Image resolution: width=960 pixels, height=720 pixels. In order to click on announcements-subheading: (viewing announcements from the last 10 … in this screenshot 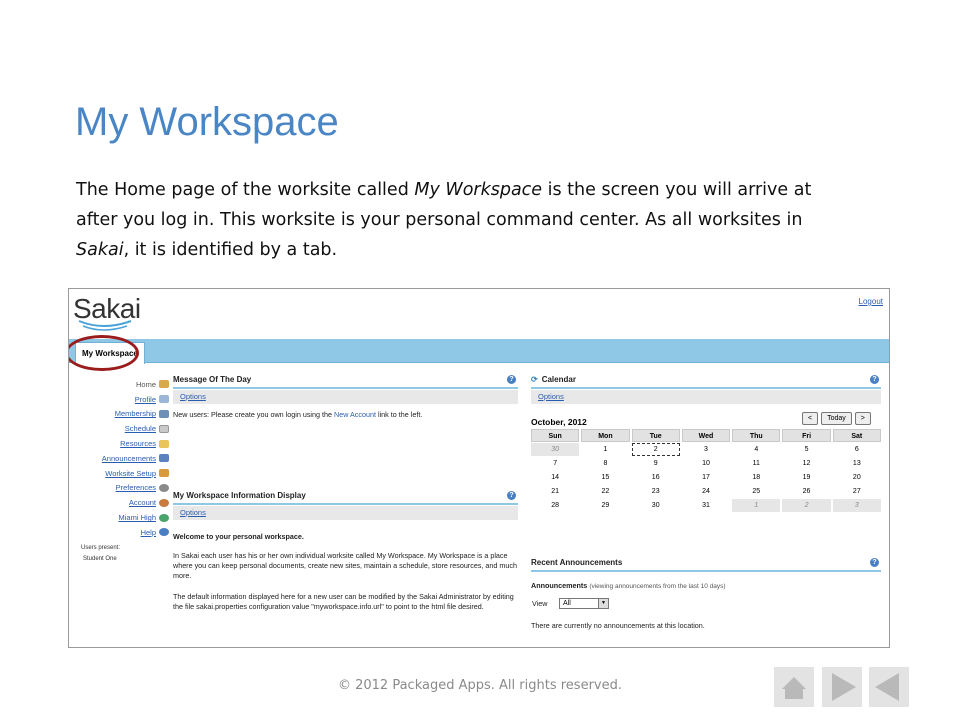, I will do `click(657, 586)`.